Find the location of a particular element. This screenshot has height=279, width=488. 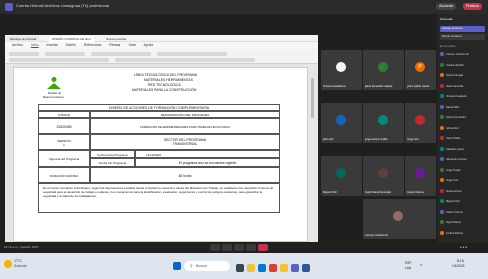

task-view-icon is located at coordinates (240, 268).